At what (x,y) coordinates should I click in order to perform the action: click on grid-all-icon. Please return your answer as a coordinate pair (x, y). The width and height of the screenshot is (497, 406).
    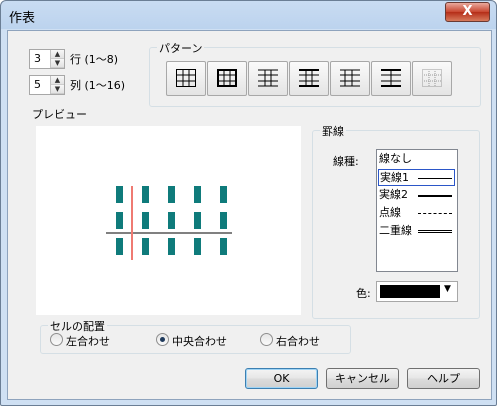
    Looking at the image, I should click on (186, 78).